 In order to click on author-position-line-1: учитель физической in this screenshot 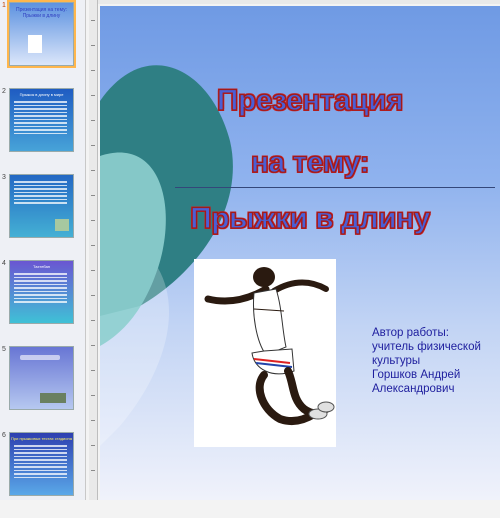, I will do `click(426, 347)`.